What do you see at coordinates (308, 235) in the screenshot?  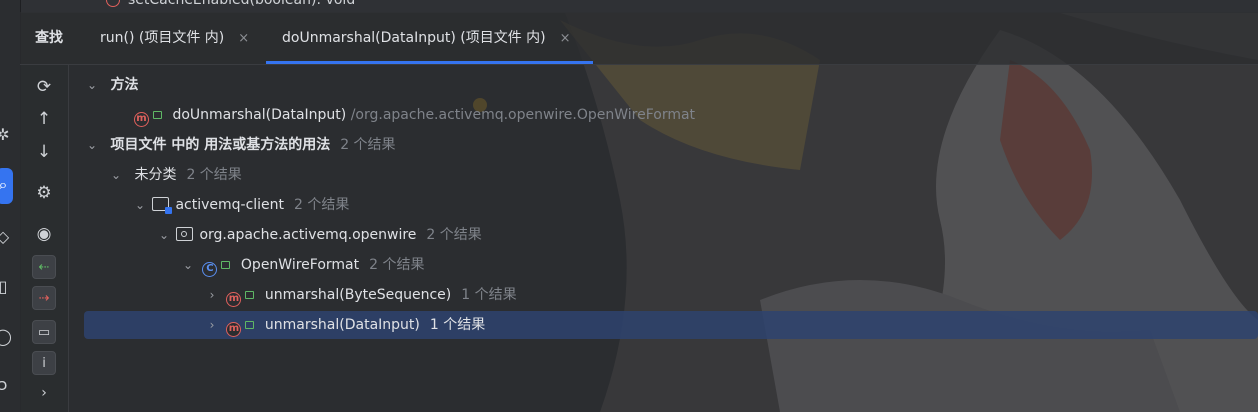 I see `package-name: org.apache.activemq.openwire` at bounding box center [308, 235].